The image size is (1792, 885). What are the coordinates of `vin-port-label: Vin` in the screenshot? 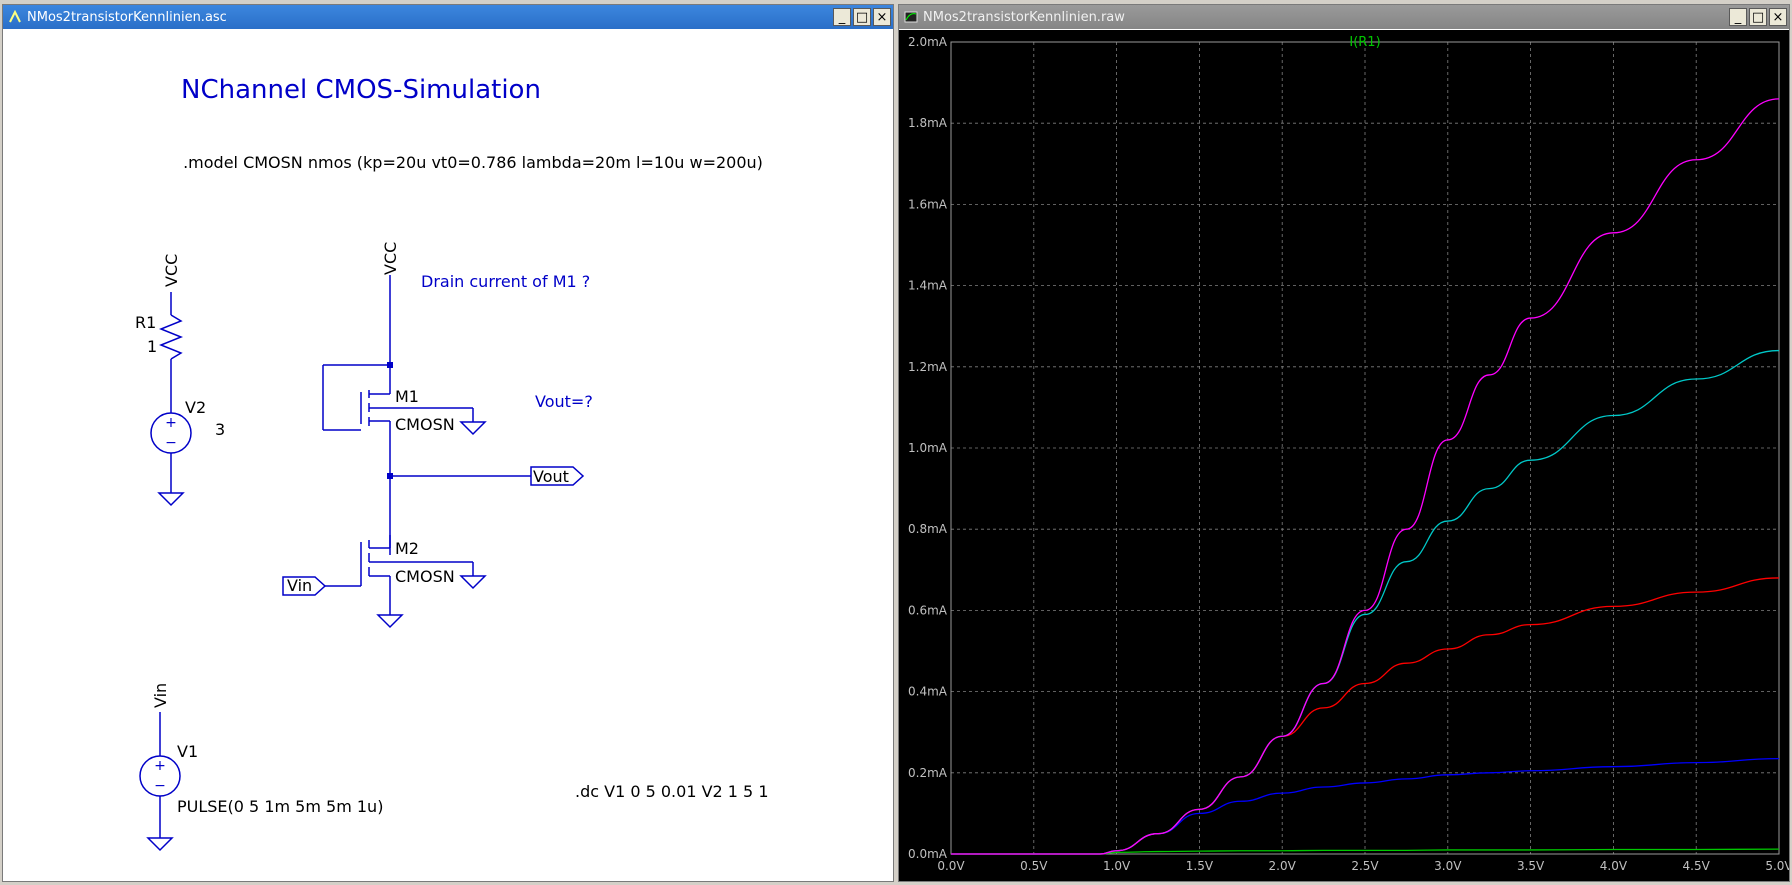 It's located at (299, 585).